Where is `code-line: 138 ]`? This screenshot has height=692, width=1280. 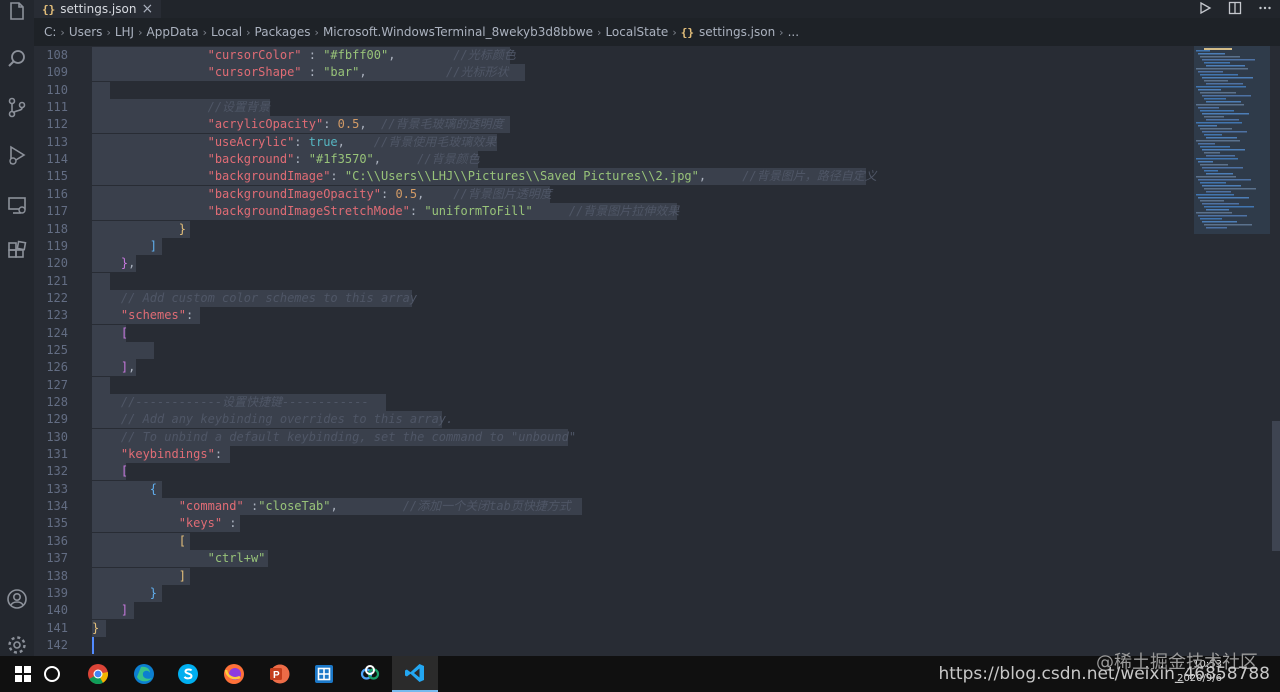 code-line: 138 ] is located at coordinates (613, 576).